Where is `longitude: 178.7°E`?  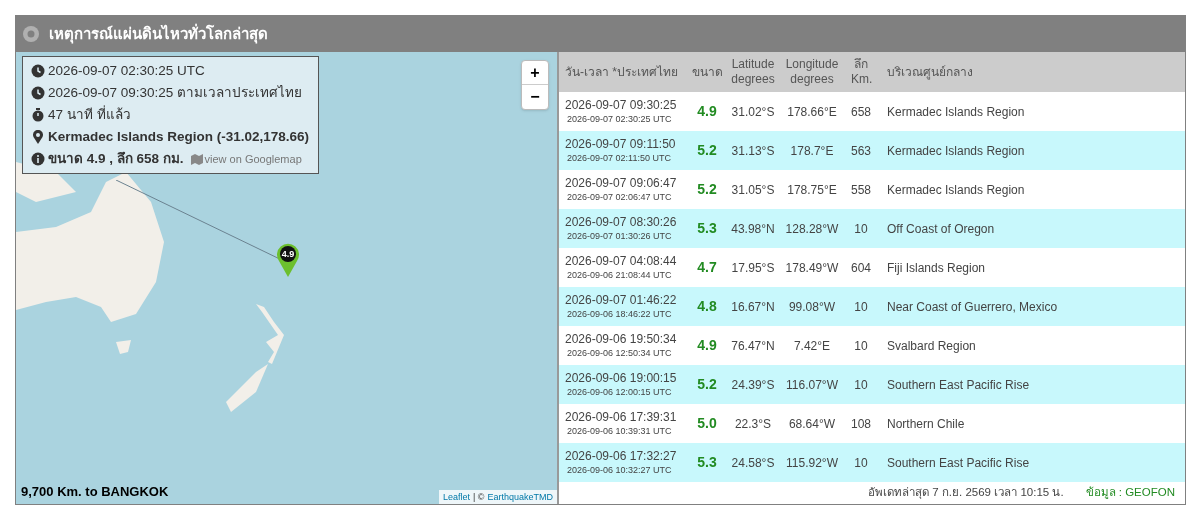 longitude: 178.7°E is located at coordinates (812, 151).